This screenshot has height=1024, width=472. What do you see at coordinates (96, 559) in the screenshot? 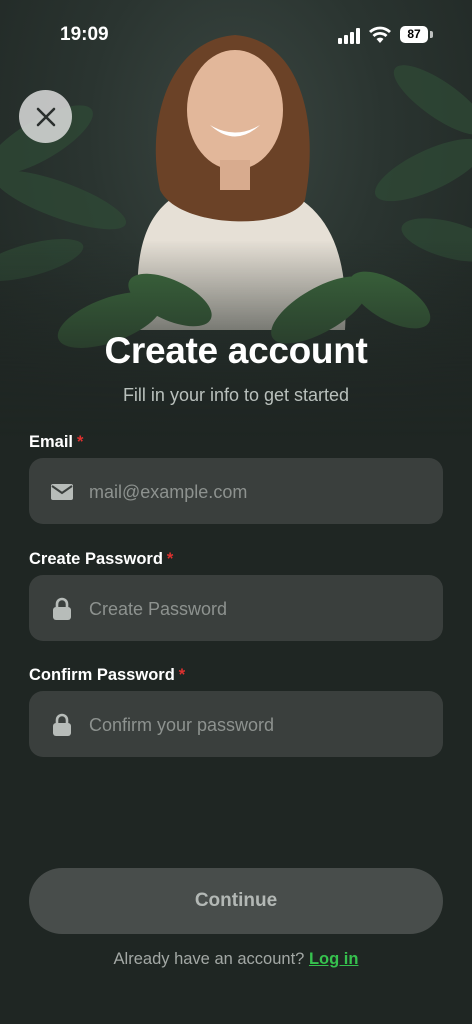
I see `create-password-label-text: Create Password` at bounding box center [96, 559].